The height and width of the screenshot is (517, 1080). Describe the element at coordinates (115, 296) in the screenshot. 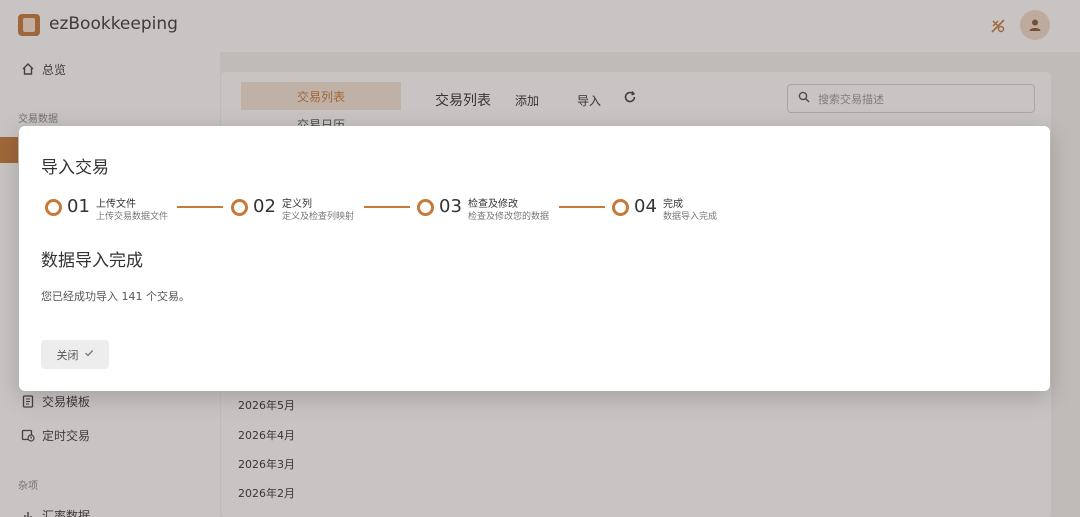

I see `completion-message: 您已经成功导入 141 个交易。` at that location.